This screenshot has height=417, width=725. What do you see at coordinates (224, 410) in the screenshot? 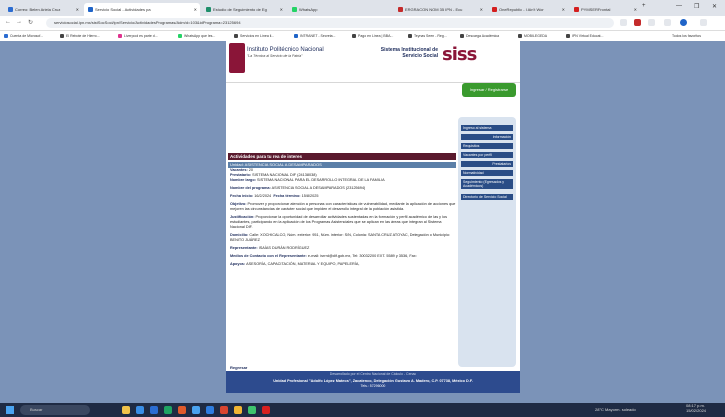
I see `powerpoint-icon` at bounding box center [224, 410].